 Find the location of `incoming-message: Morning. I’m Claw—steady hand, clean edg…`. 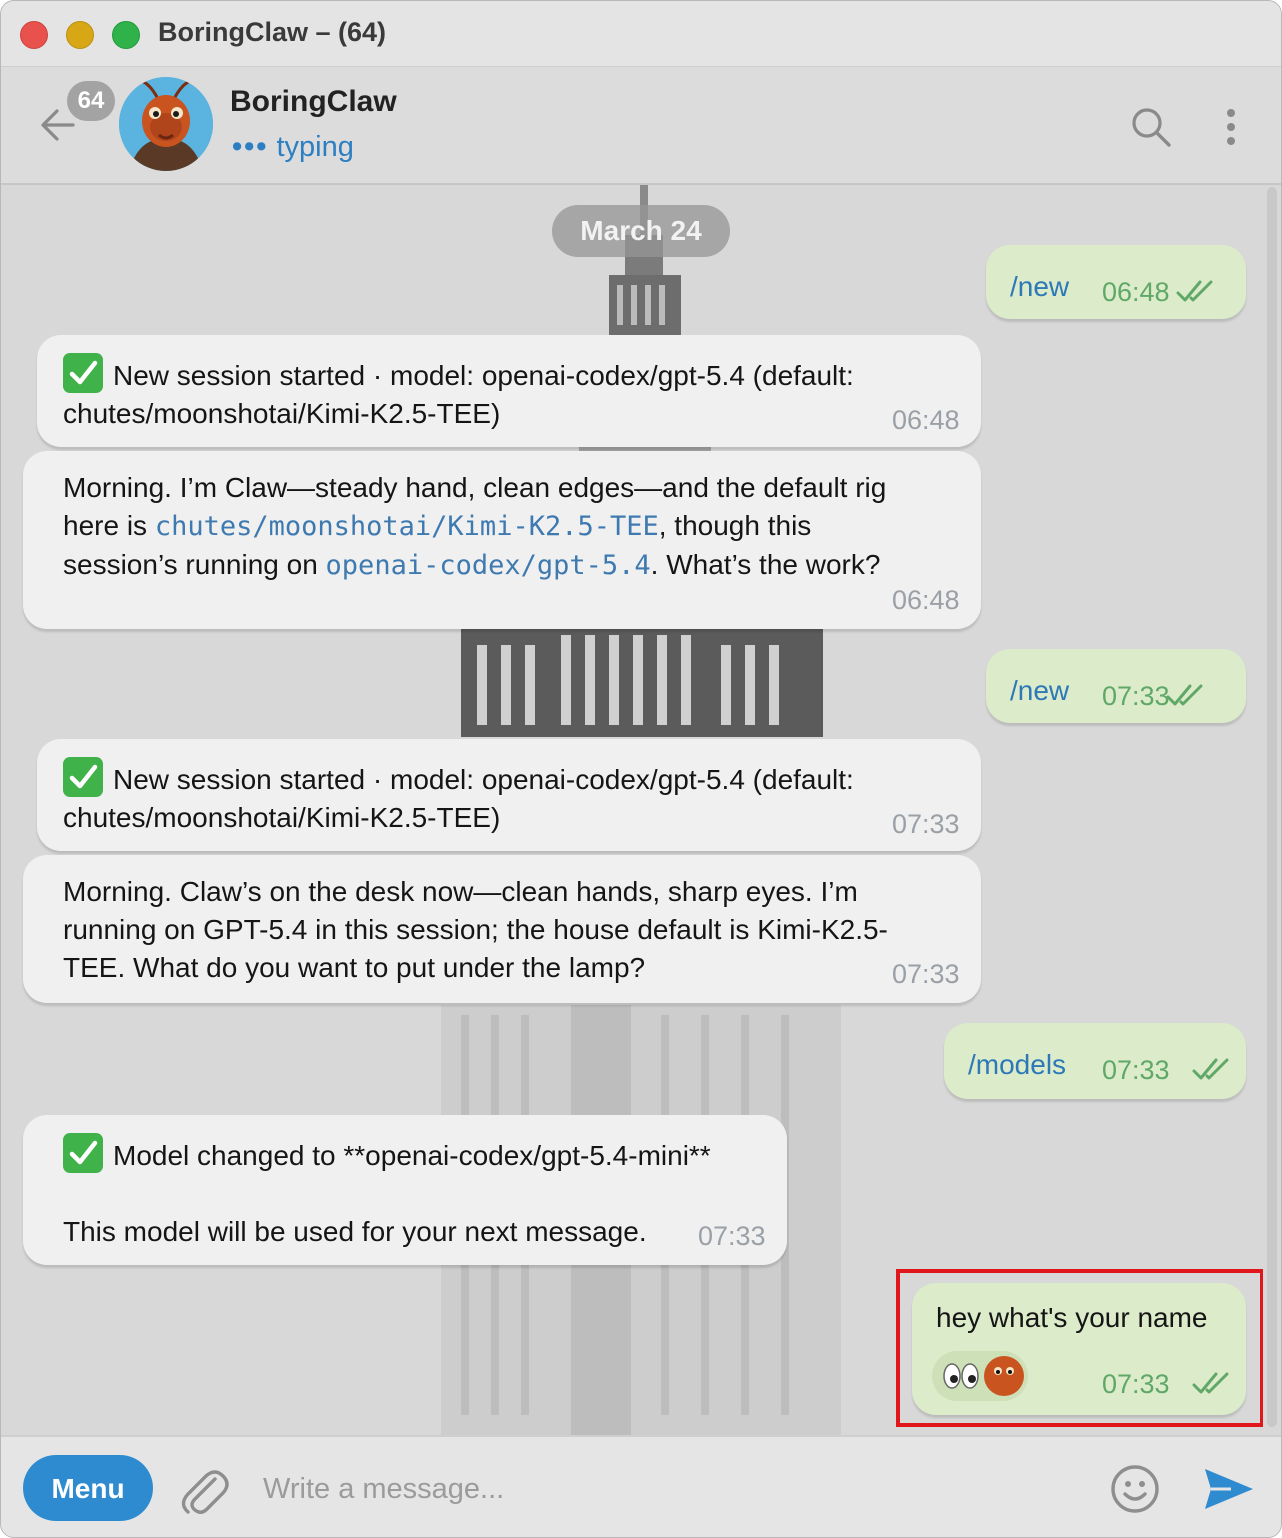

incoming-message: Morning. I’m Claw—steady hand, clean edg… is located at coordinates (502, 540).